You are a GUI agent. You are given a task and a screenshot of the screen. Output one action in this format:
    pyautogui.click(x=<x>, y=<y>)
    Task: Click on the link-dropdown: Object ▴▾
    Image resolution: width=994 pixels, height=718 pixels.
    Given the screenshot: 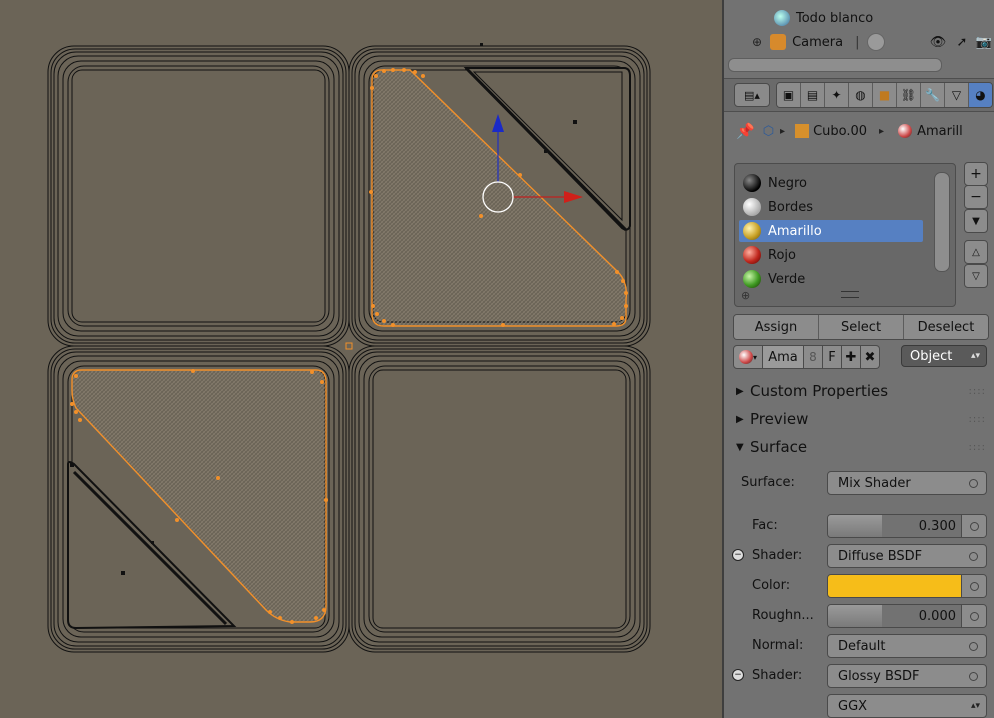 What is the action you would take?
    pyautogui.click(x=944, y=356)
    